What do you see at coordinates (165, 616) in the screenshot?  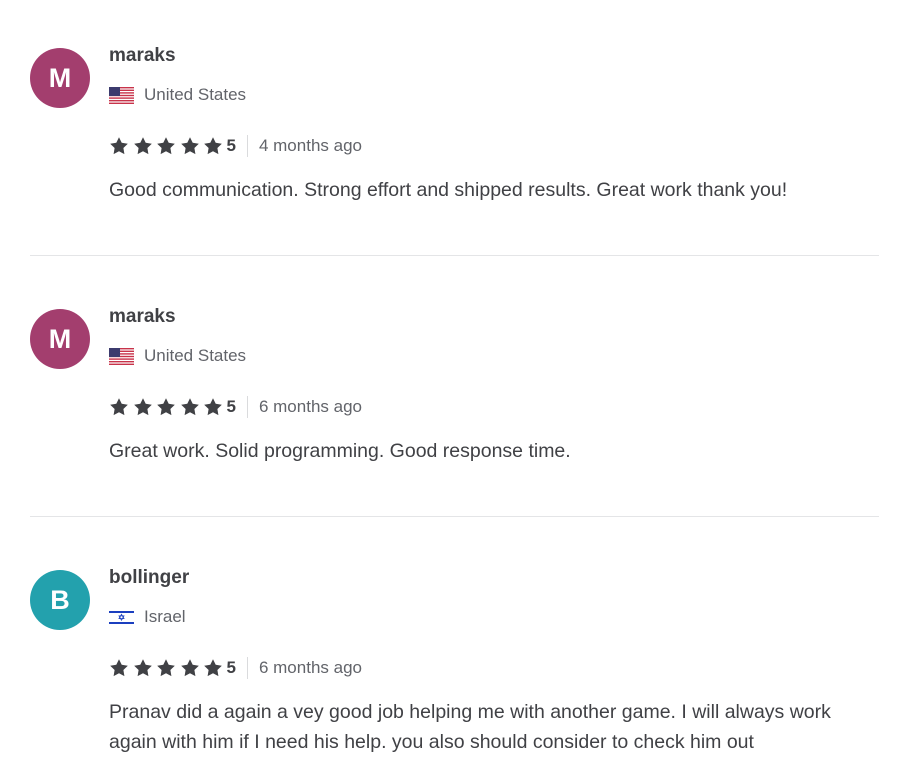 I see `country-name: Israel` at bounding box center [165, 616].